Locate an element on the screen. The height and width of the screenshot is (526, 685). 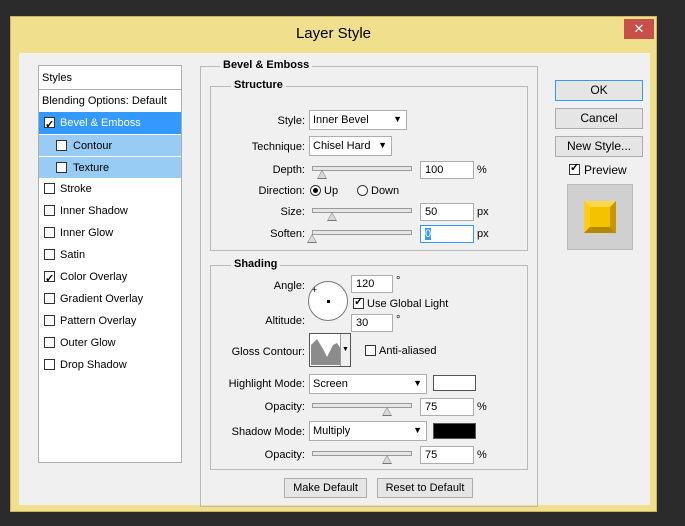
angle-dial-center is located at coordinates (328, 301).